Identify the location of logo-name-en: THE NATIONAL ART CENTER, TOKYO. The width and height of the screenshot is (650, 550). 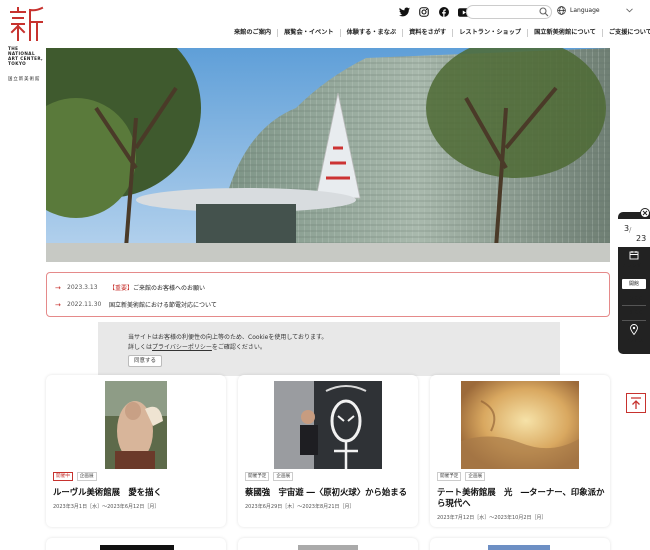
(26, 56).